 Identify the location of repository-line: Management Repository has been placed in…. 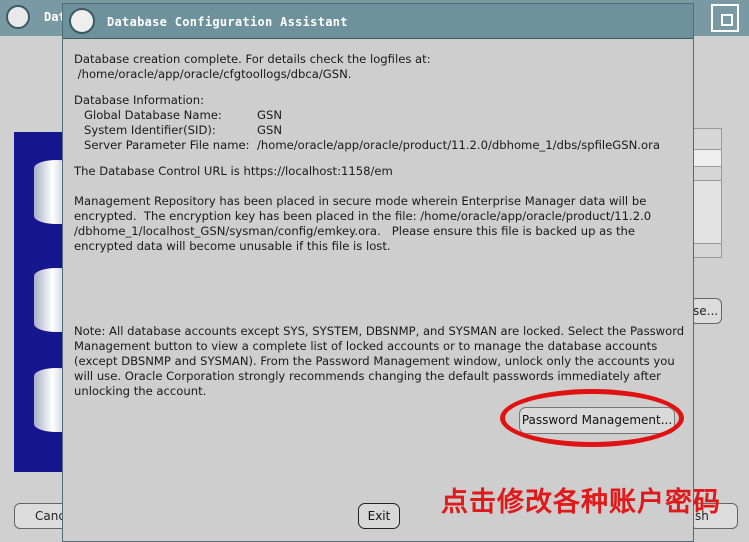
(360, 201).